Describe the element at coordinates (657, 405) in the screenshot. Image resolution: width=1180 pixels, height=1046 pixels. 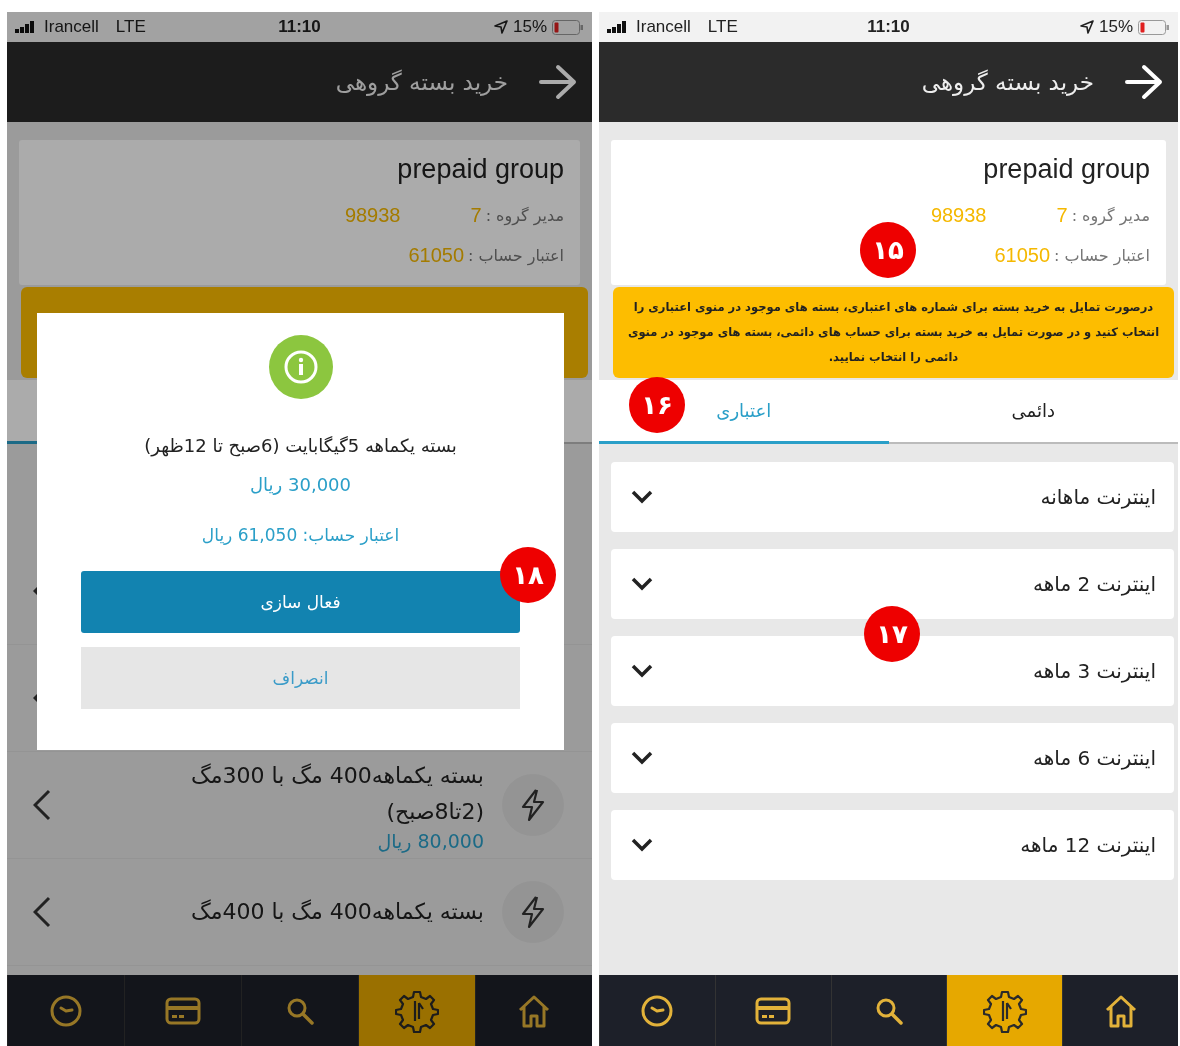
I see `annotation-badge: ۱۶` at that location.